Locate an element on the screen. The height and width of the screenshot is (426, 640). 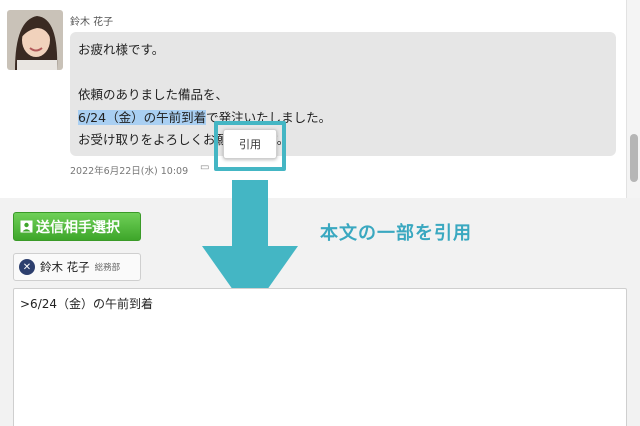
send-target-label: 送信相手選択 is located at coordinates (78, 227).